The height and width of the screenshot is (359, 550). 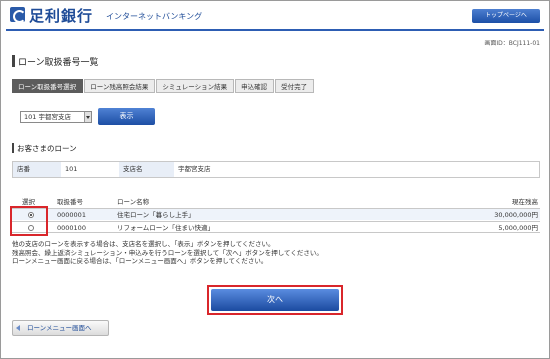 What do you see at coordinates (28, 202) in the screenshot?
I see `column-header-select: 選択` at bounding box center [28, 202].